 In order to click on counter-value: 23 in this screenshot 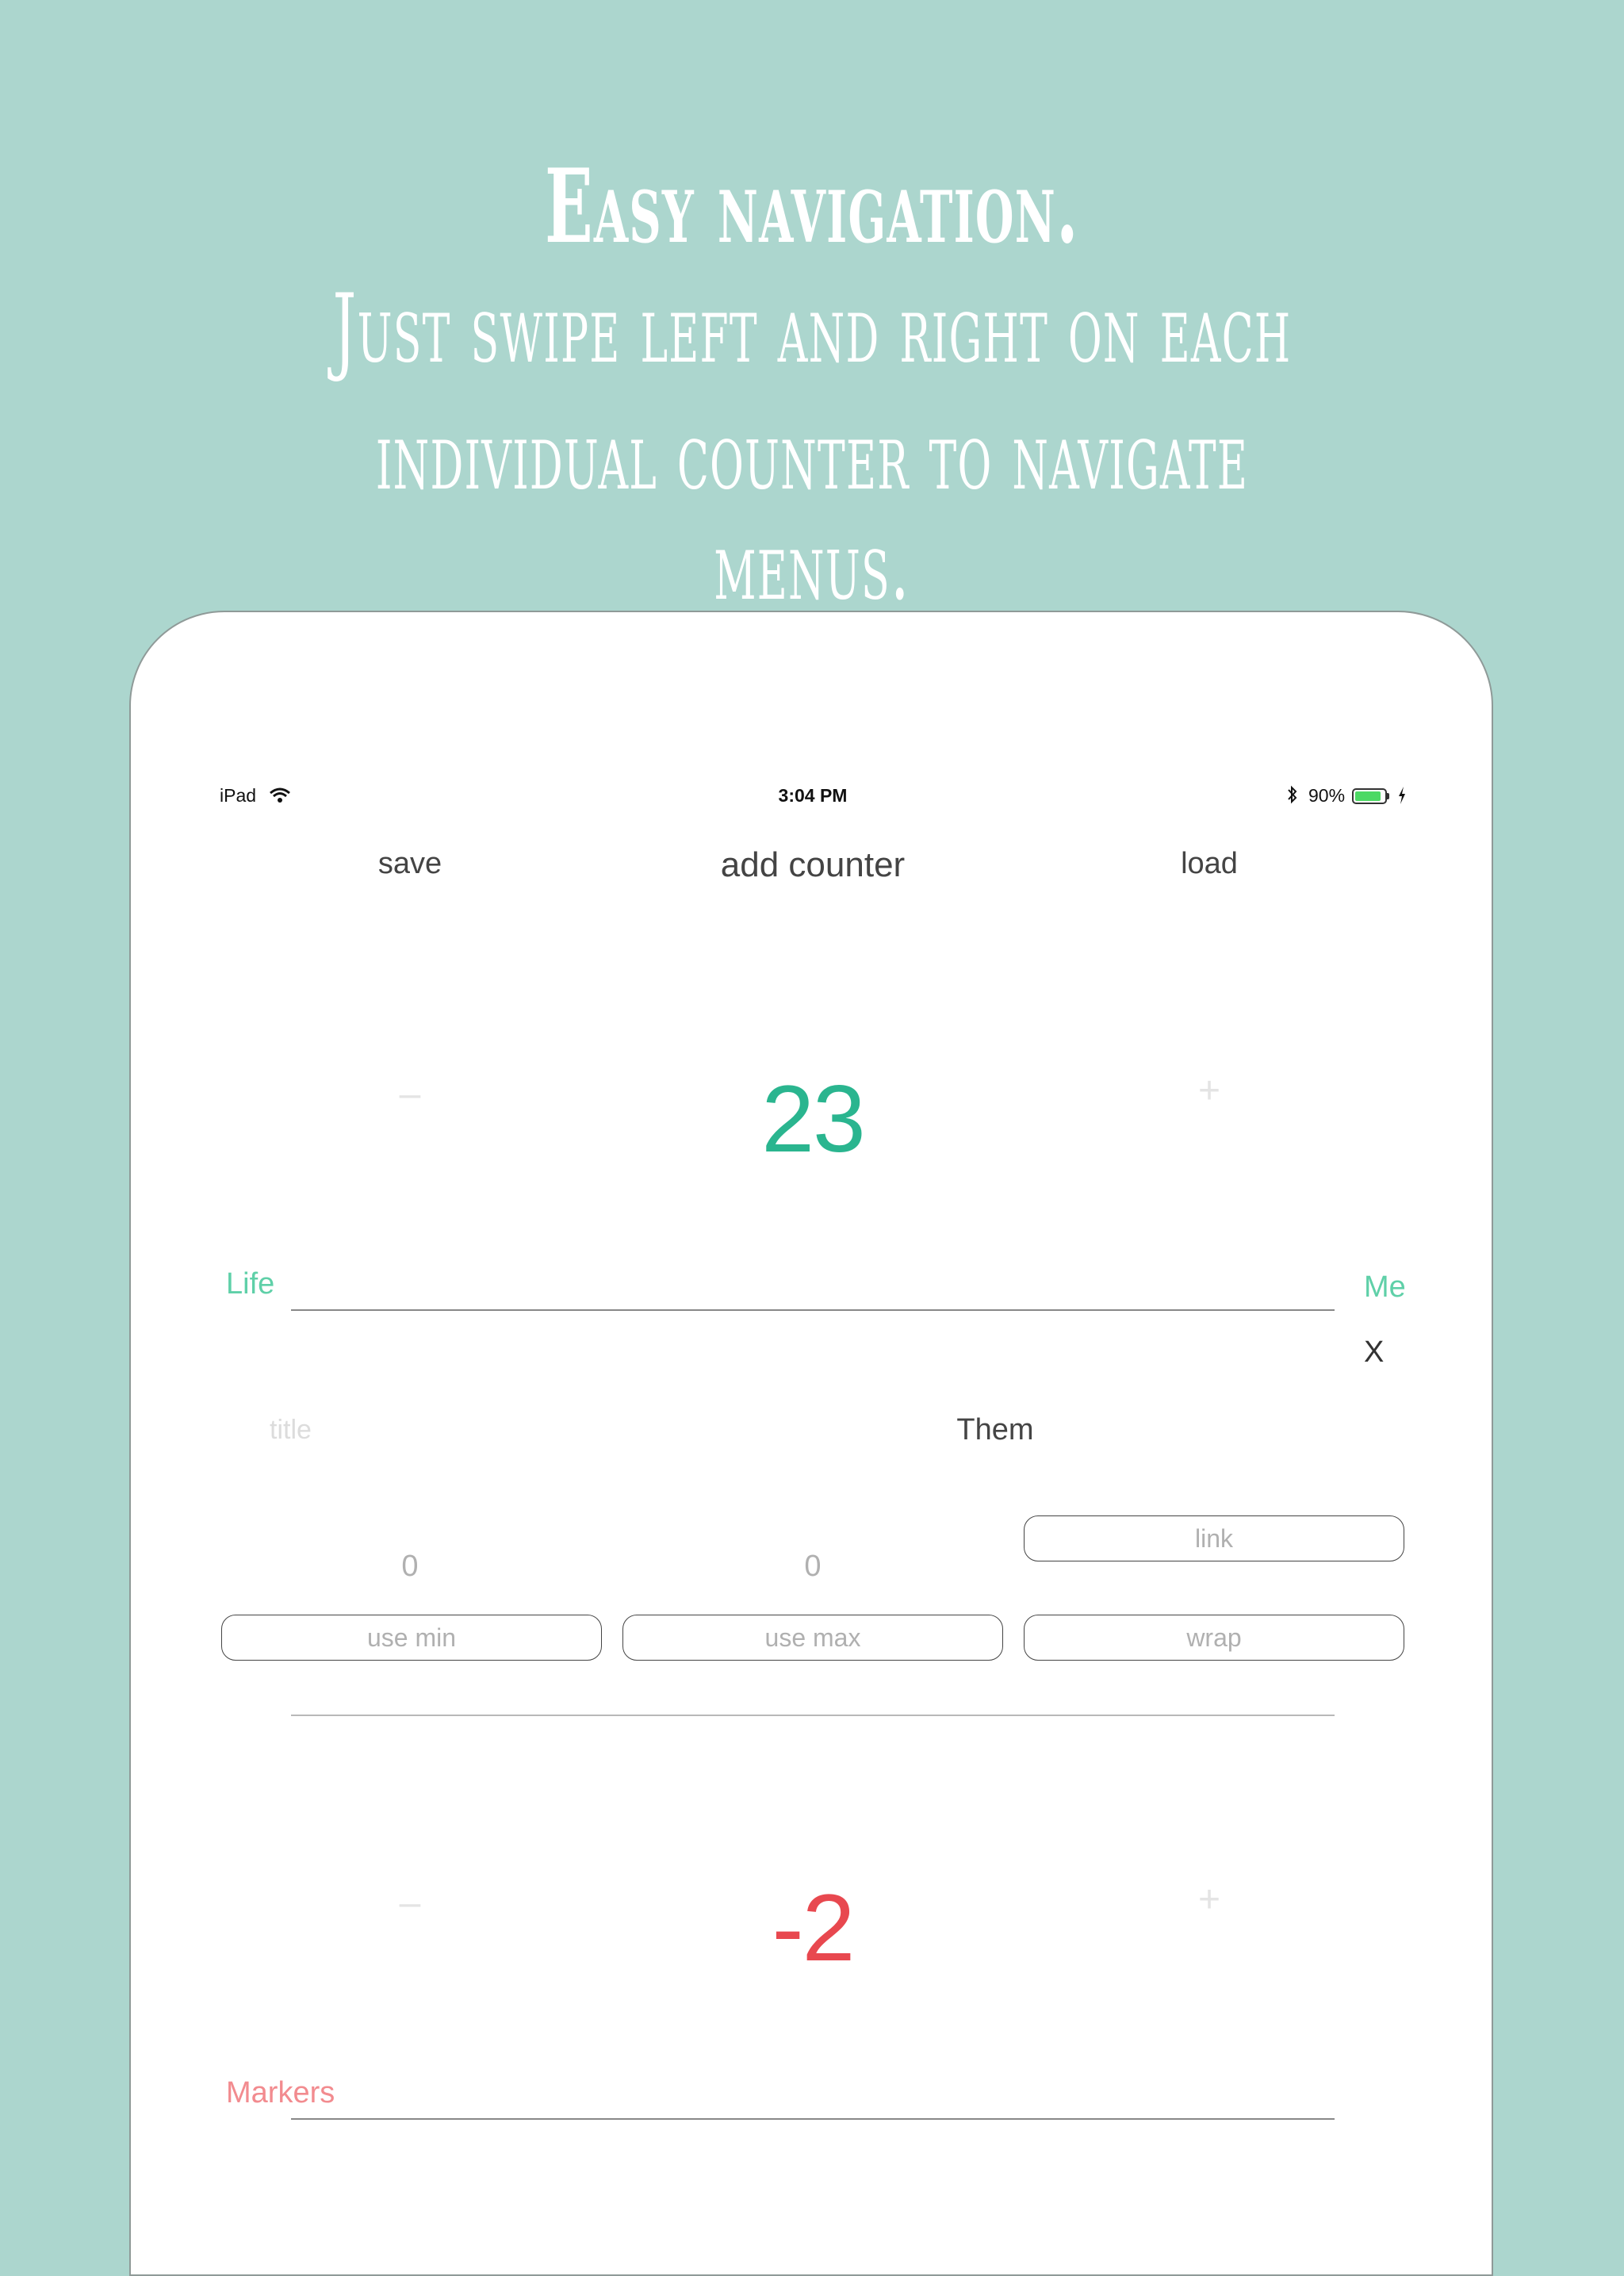, I will do `click(813, 1119)`.